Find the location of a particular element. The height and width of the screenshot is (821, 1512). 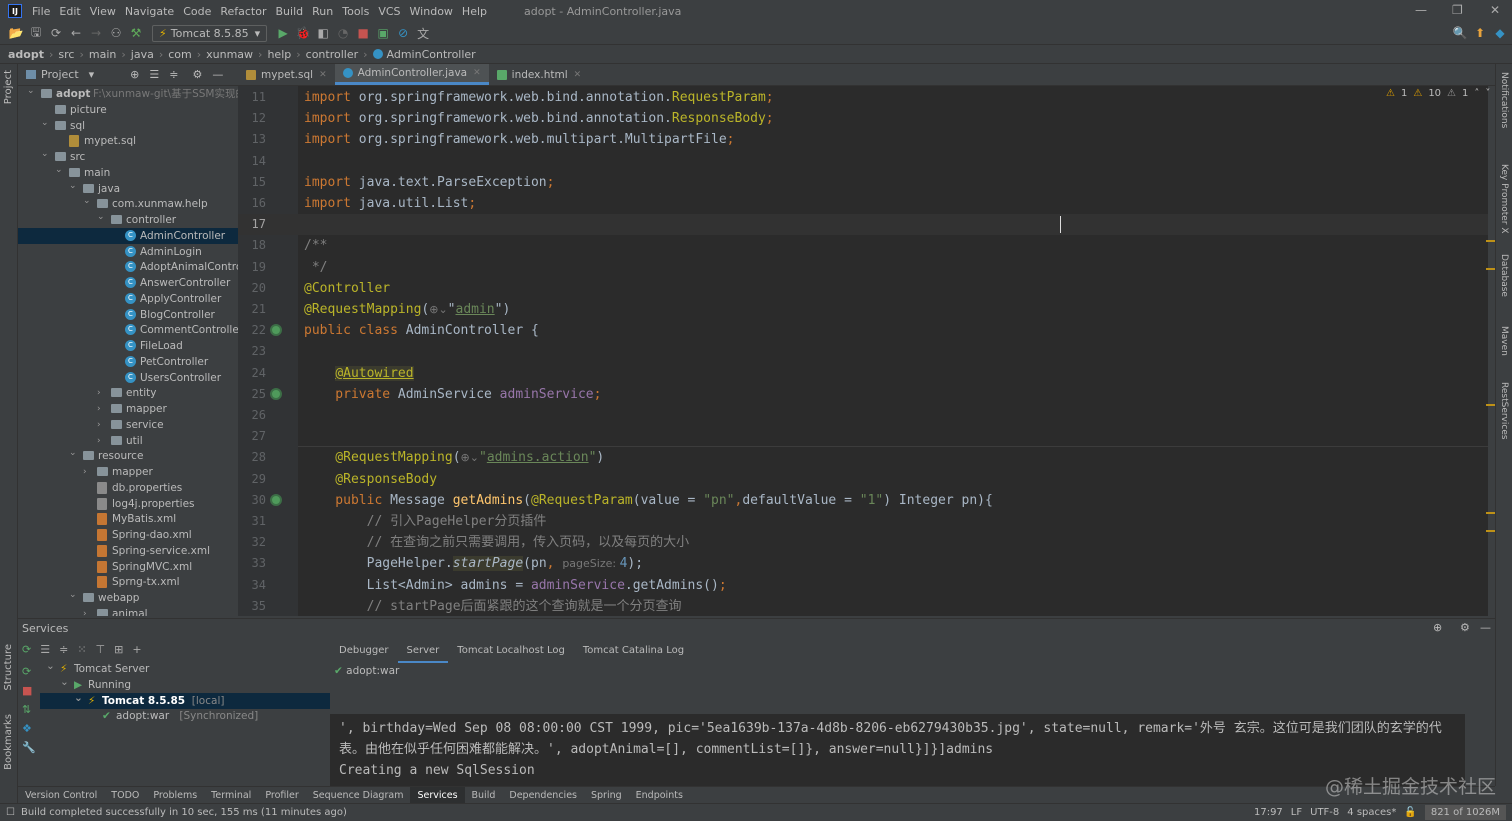

tree-item: SpringMVC.xml is located at coordinates (128, 567).